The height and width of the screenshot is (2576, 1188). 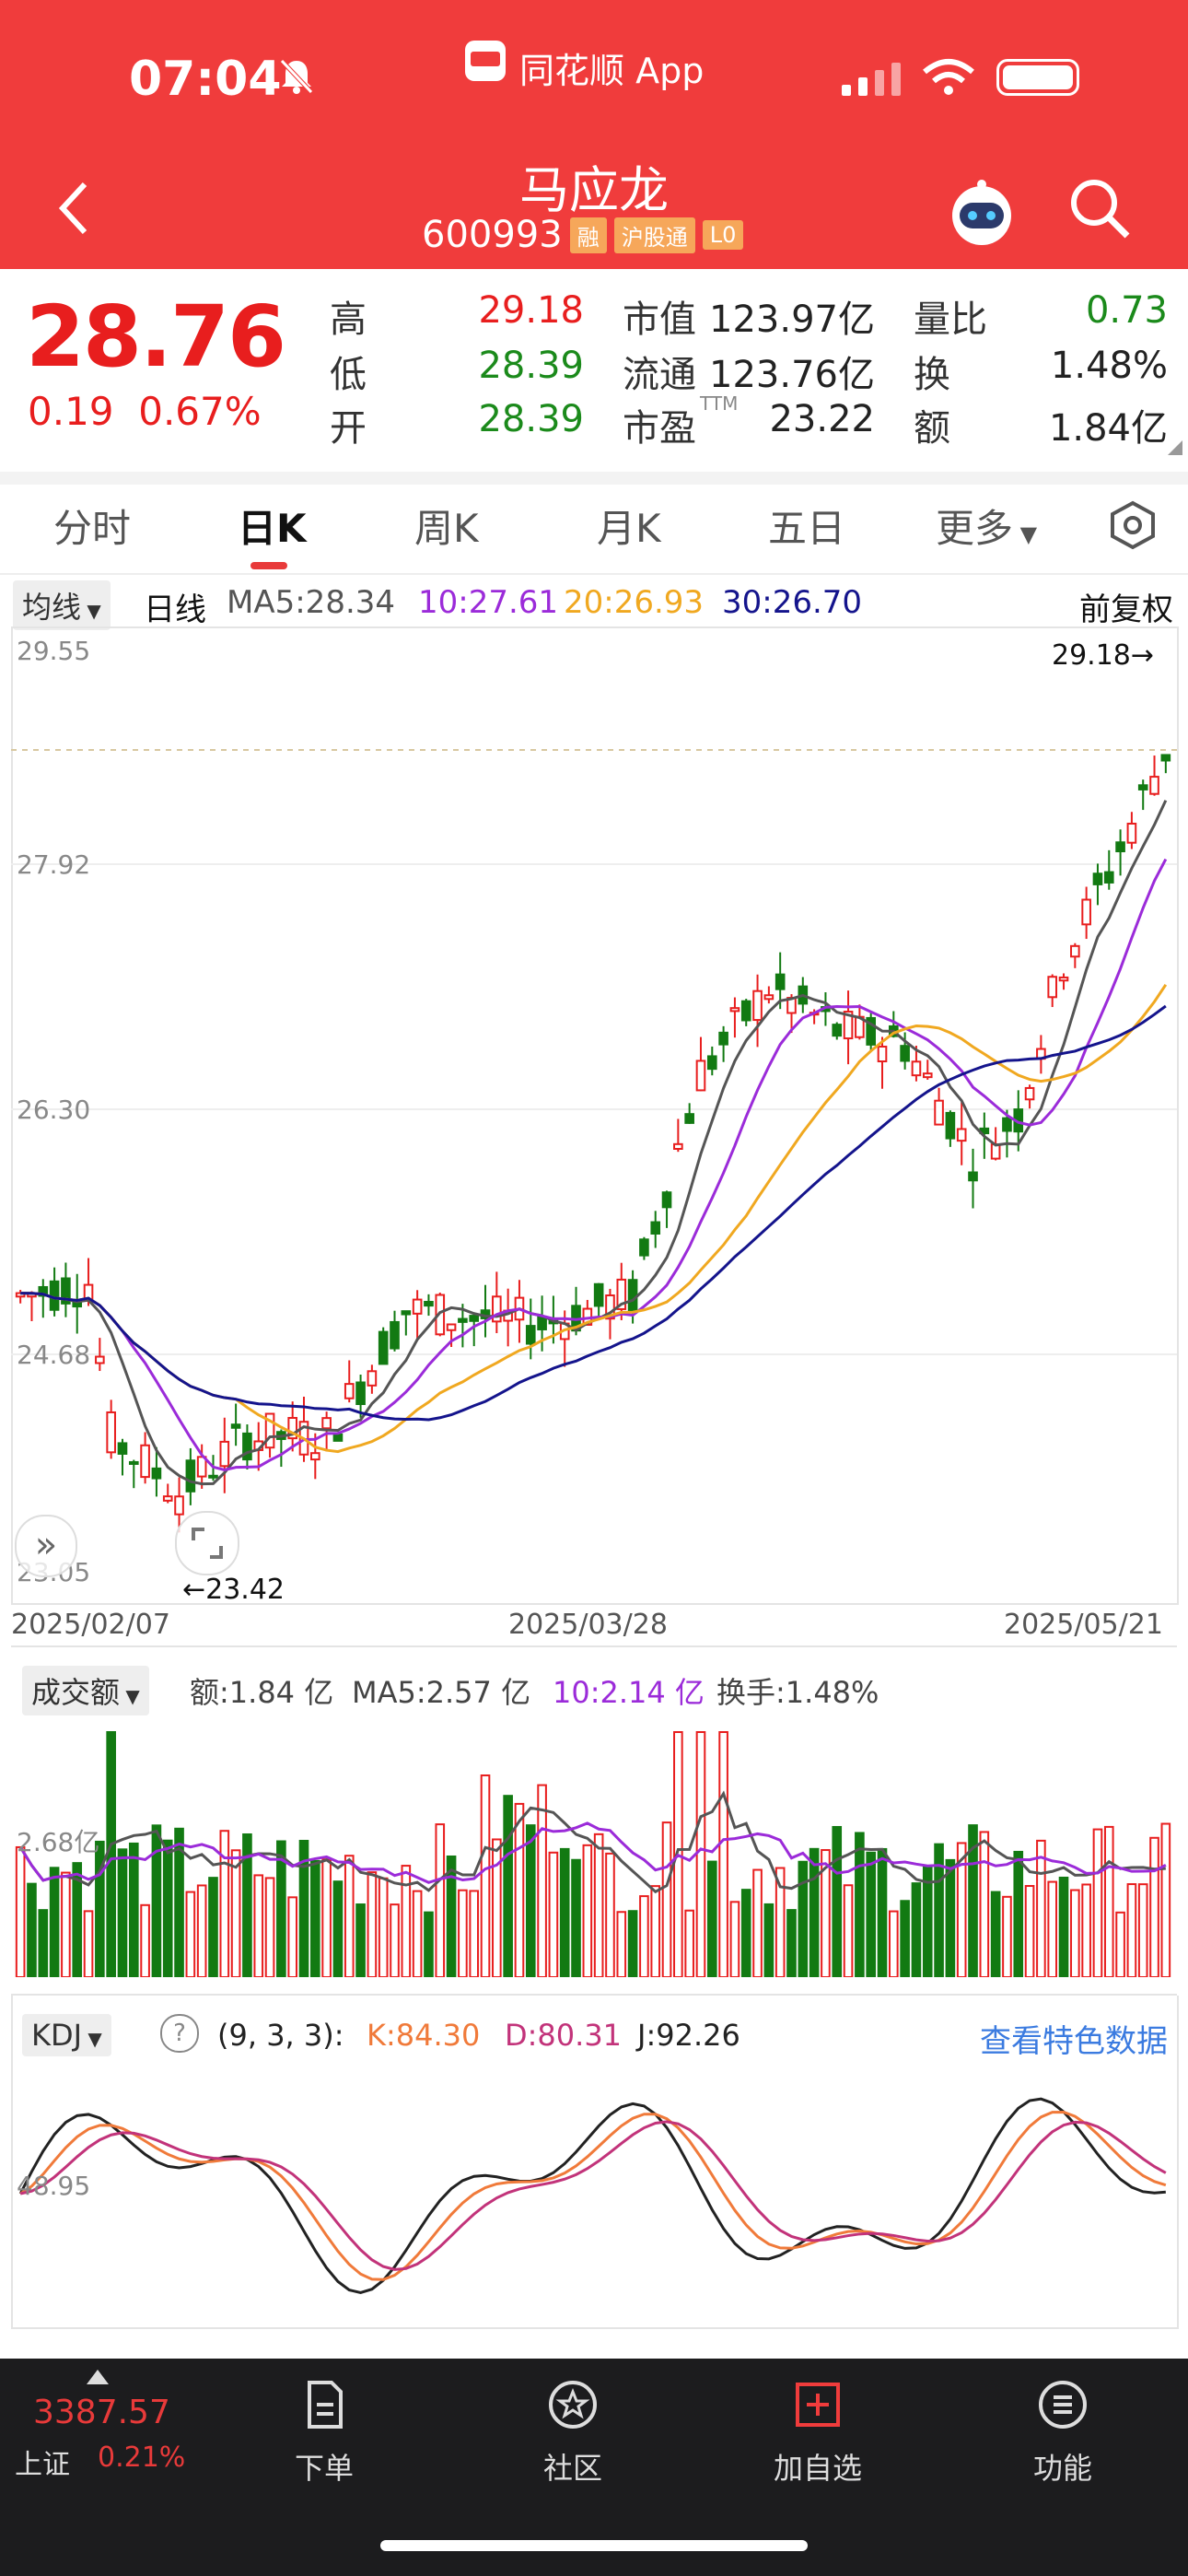 I want to click on index-name: 上证, so click(x=42, y=2465).